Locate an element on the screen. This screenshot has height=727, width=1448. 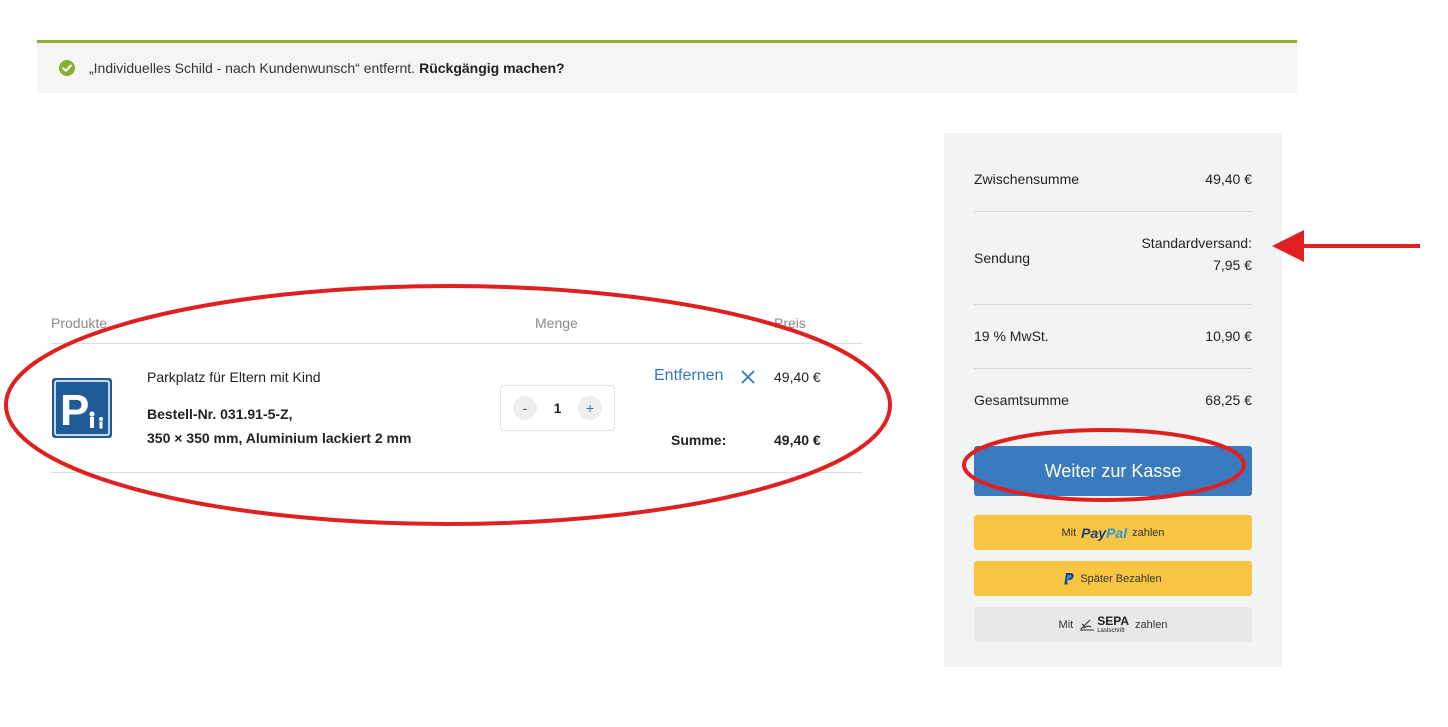
product-details: 350 × 350 mm, Aluminium lackiert 2 mm is located at coordinates (279, 438).